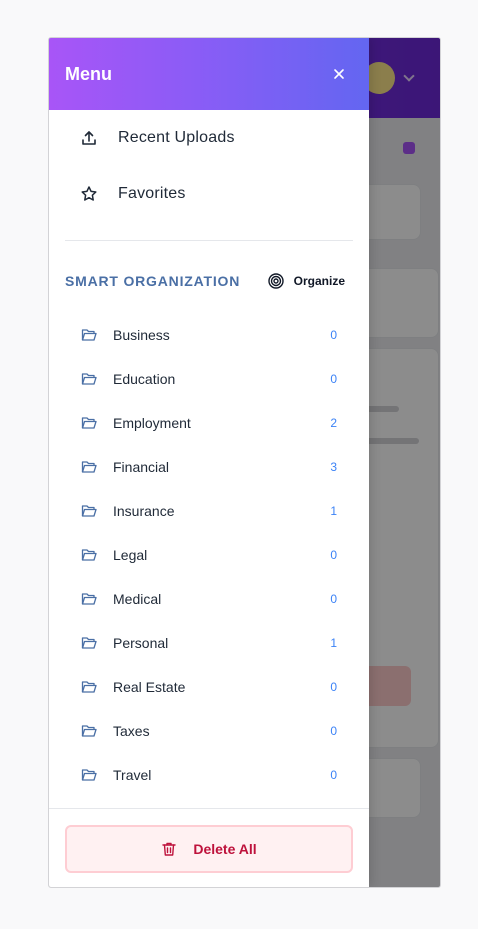 The width and height of the screenshot is (478, 929). I want to click on nav-item-label: Recent Uploads, so click(176, 137).